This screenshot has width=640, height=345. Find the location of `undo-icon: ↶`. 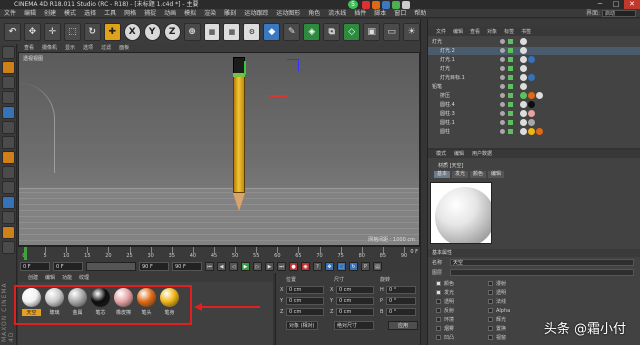

undo-icon: ↶ is located at coordinates (12, 31).